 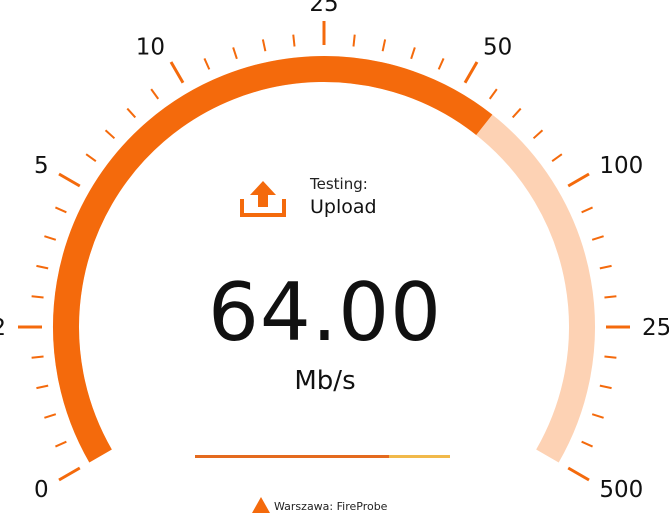 What do you see at coordinates (339, 184) in the screenshot?
I see `status-caption: Testing:` at bounding box center [339, 184].